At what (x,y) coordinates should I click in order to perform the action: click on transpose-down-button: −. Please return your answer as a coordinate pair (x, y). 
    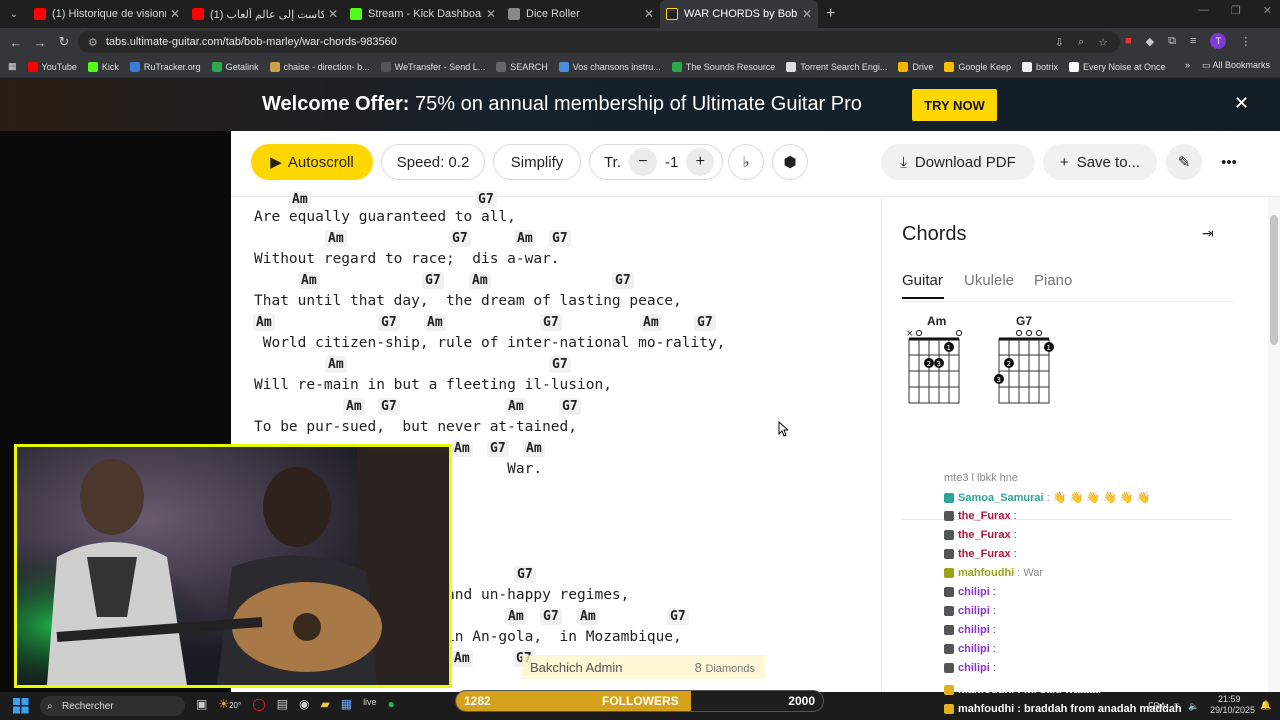
    Looking at the image, I should click on (642, 162).